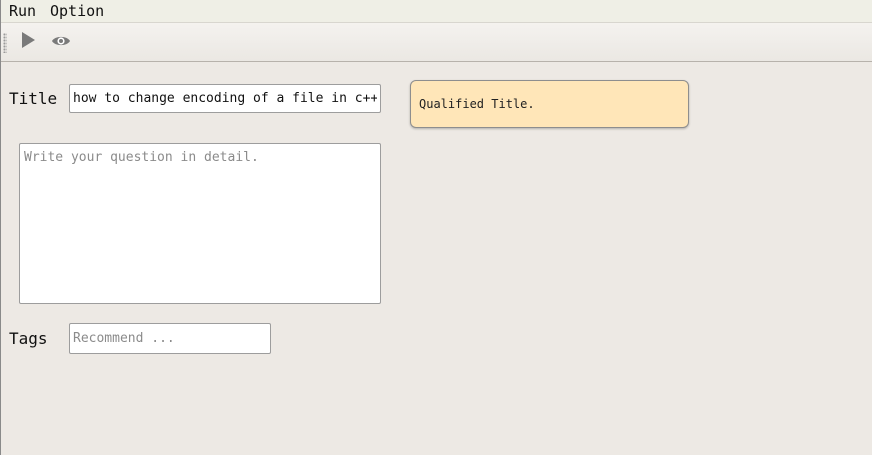 The image size is (872, 455). Describe the element at coordinates (225, 98) in the screenshot. I see `title-input` at that location.